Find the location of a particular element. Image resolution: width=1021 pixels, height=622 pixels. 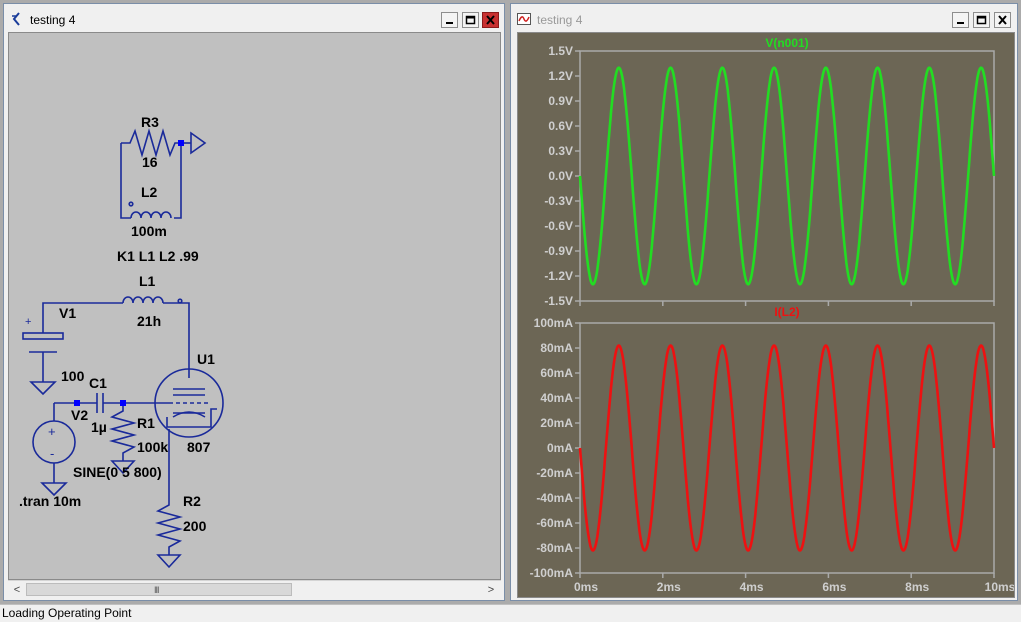

l1-inductor-symbol is located at coordinates (143, 300).